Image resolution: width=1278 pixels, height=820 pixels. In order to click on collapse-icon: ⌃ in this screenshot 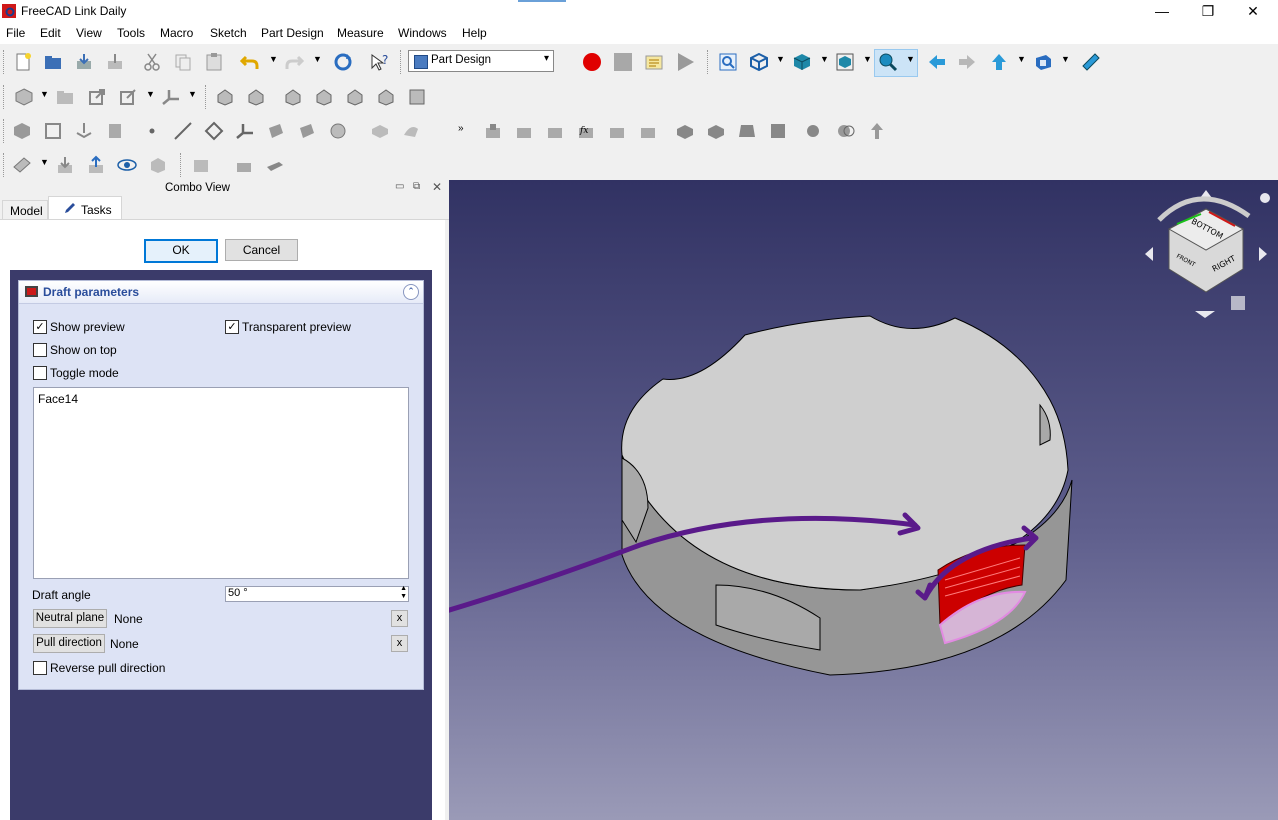, I will do `click(411, 292)`.